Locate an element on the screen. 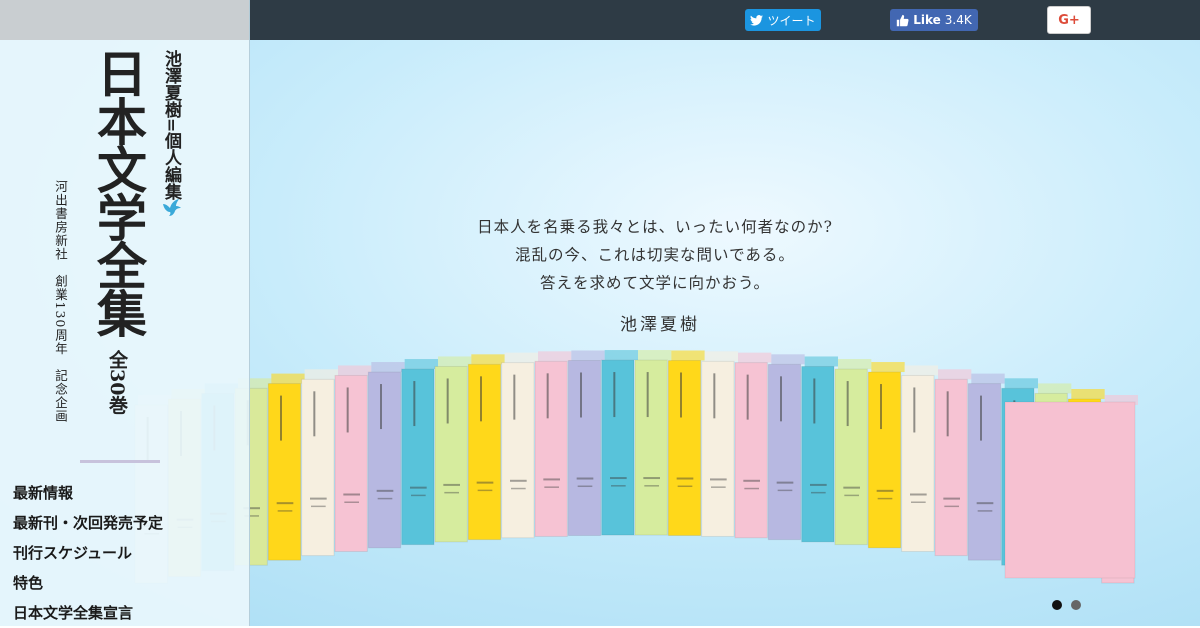 This screenshot has width=1200, height=628. volume-total: 全30巻 is located at coordinates (117, 382).